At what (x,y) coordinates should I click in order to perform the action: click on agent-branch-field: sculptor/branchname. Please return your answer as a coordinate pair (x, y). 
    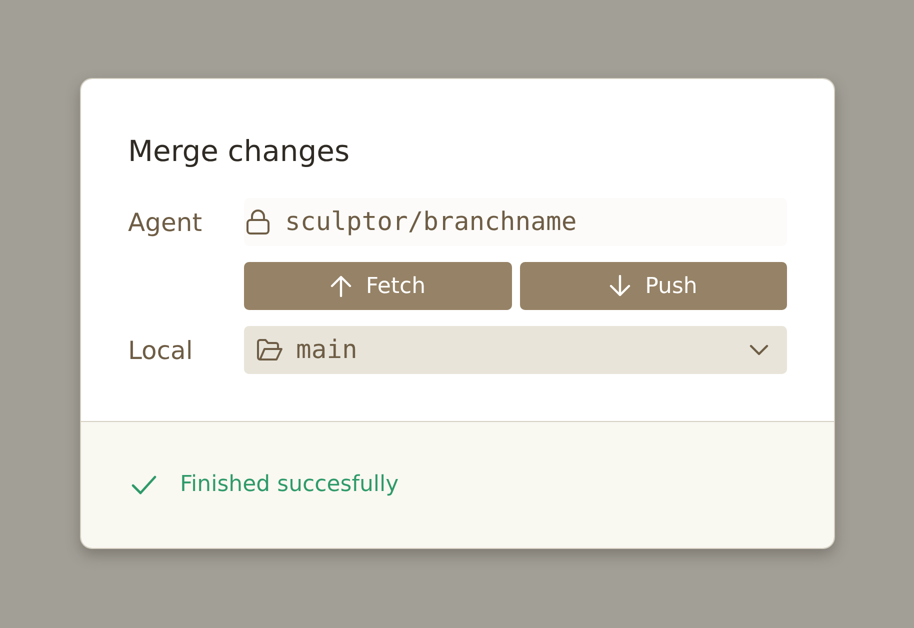
    Looking at the image, I should click on (515, 222).